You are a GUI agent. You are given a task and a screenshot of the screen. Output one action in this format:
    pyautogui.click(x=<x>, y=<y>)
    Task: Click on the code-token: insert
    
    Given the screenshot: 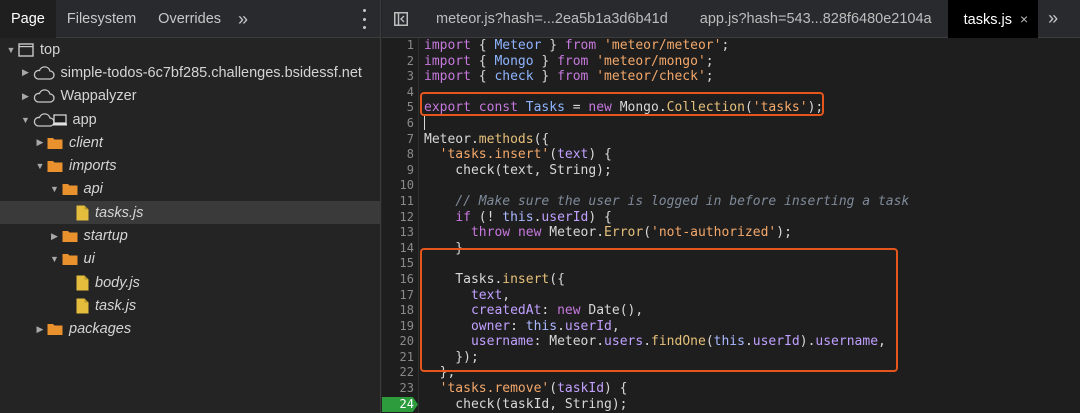 What is the action you would take?
    pyautogui.click(x=526, y=279)
    